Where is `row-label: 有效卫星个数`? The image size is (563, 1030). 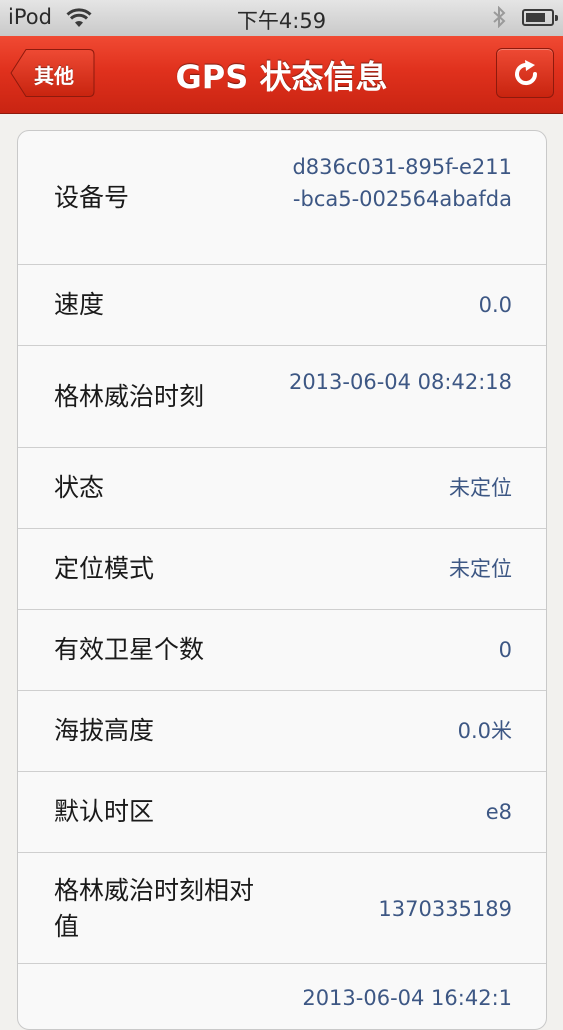
row-label: 有效卫星个数 is located at coordinates (129, 649).